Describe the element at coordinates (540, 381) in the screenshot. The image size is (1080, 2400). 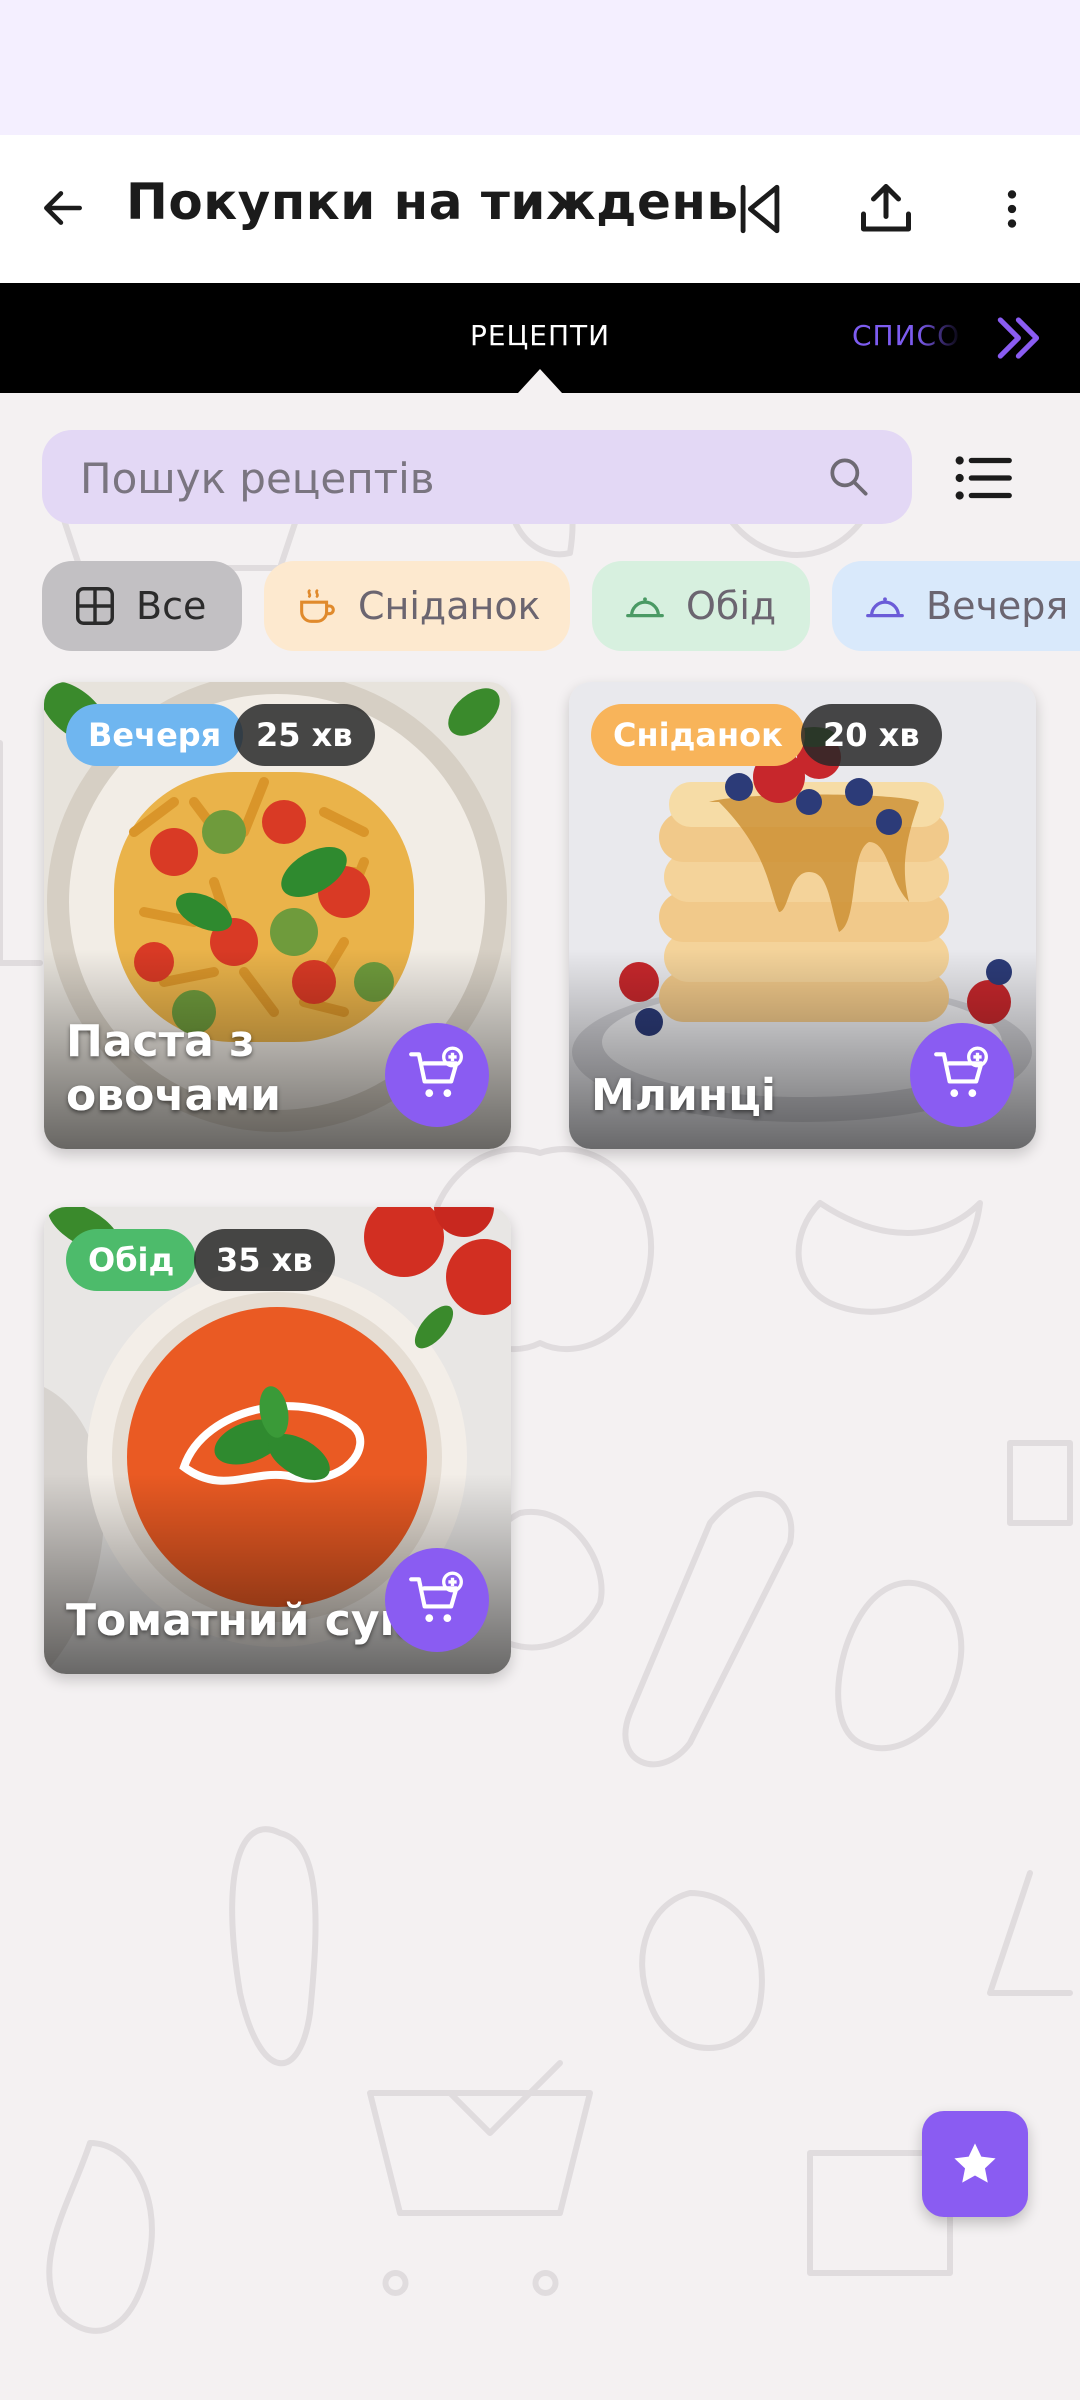
I see `tab-indicator` at that location.